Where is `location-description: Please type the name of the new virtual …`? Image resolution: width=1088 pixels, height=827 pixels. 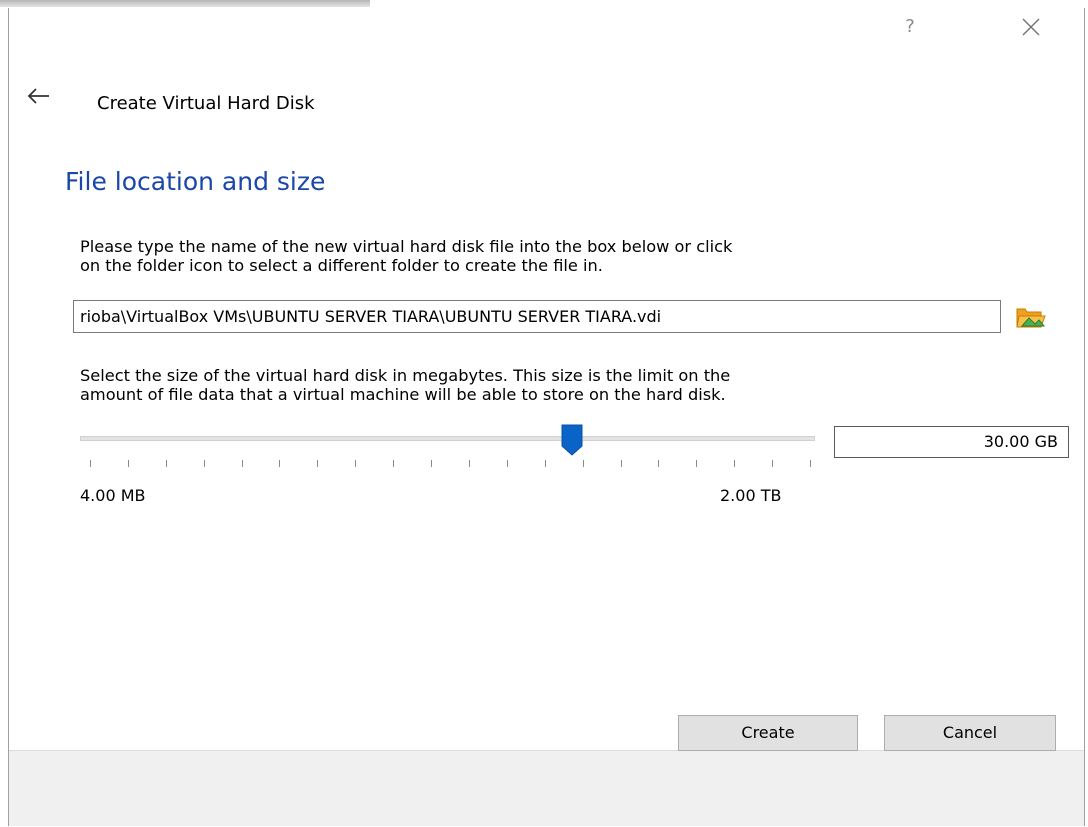 location-description: Please type the name of the new virtual … is located at coordinates (406, 256).